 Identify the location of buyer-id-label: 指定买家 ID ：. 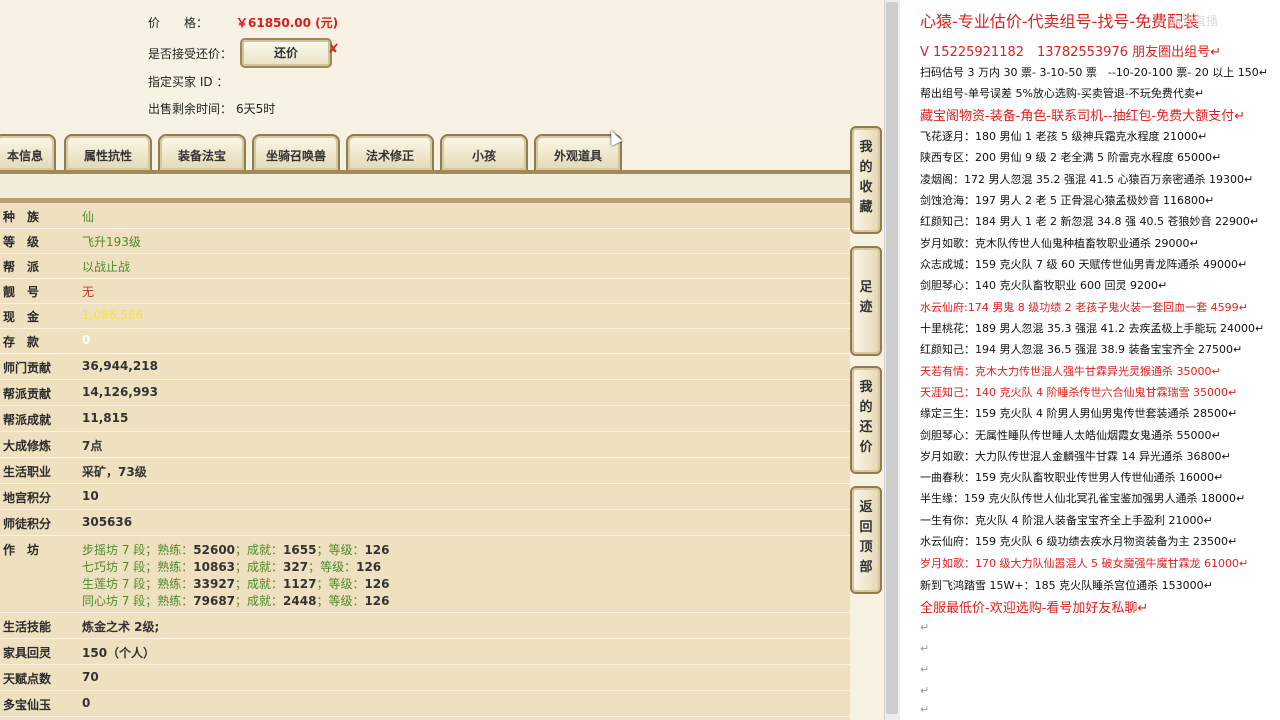
(188, 82).